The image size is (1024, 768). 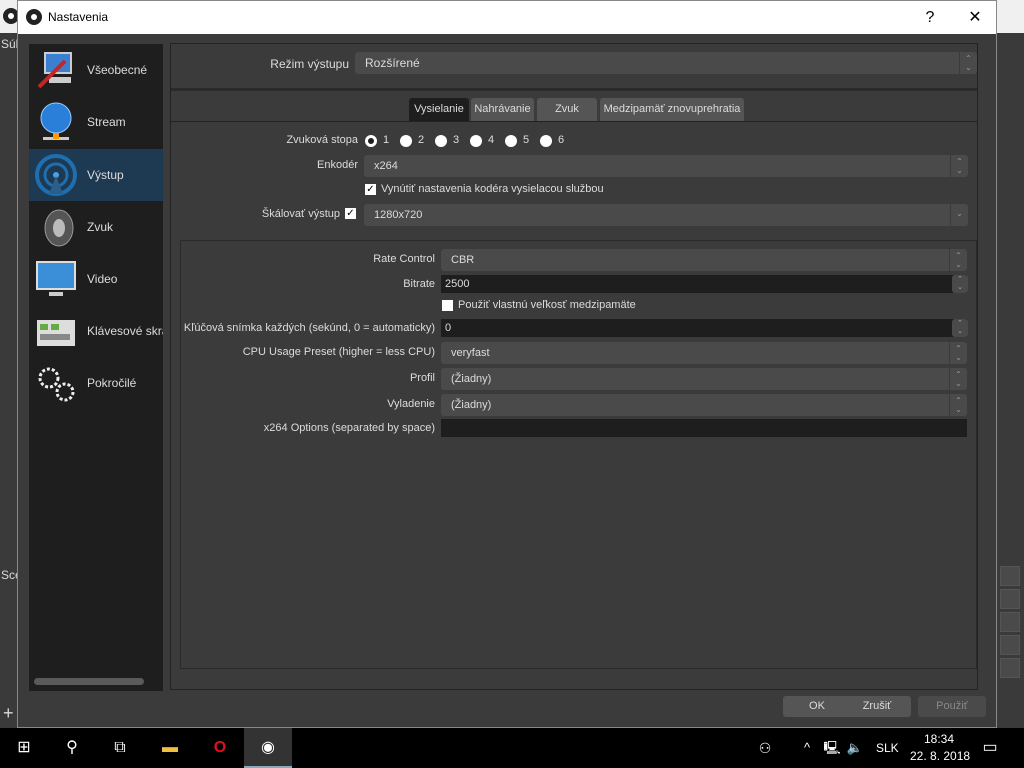 What do you see at coordinates (422, 378) in the screenshot?
I see `profile-label: Profil` at bounding box center [422, 378].